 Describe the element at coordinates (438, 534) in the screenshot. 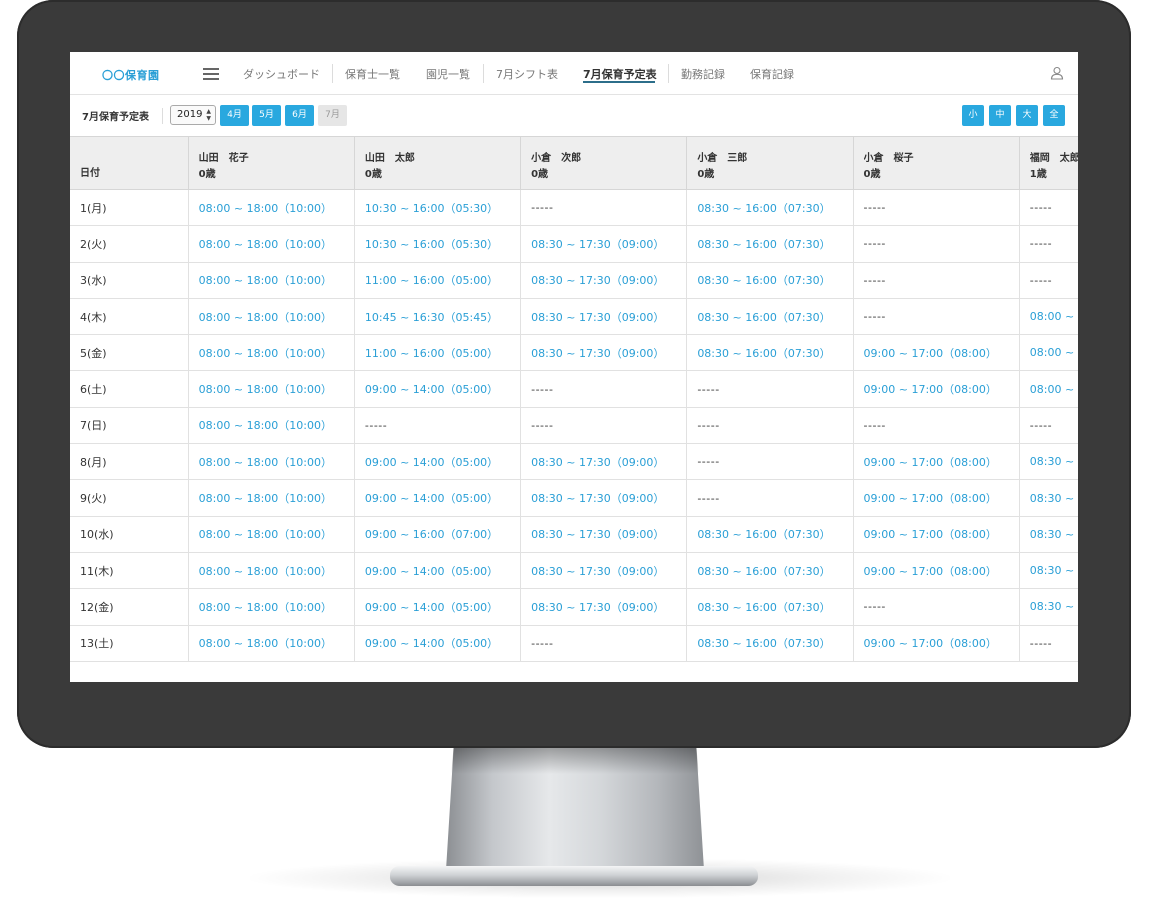

I see `schedule-time-cell: 09:00 ~ 16:00（07:00）` at that location.